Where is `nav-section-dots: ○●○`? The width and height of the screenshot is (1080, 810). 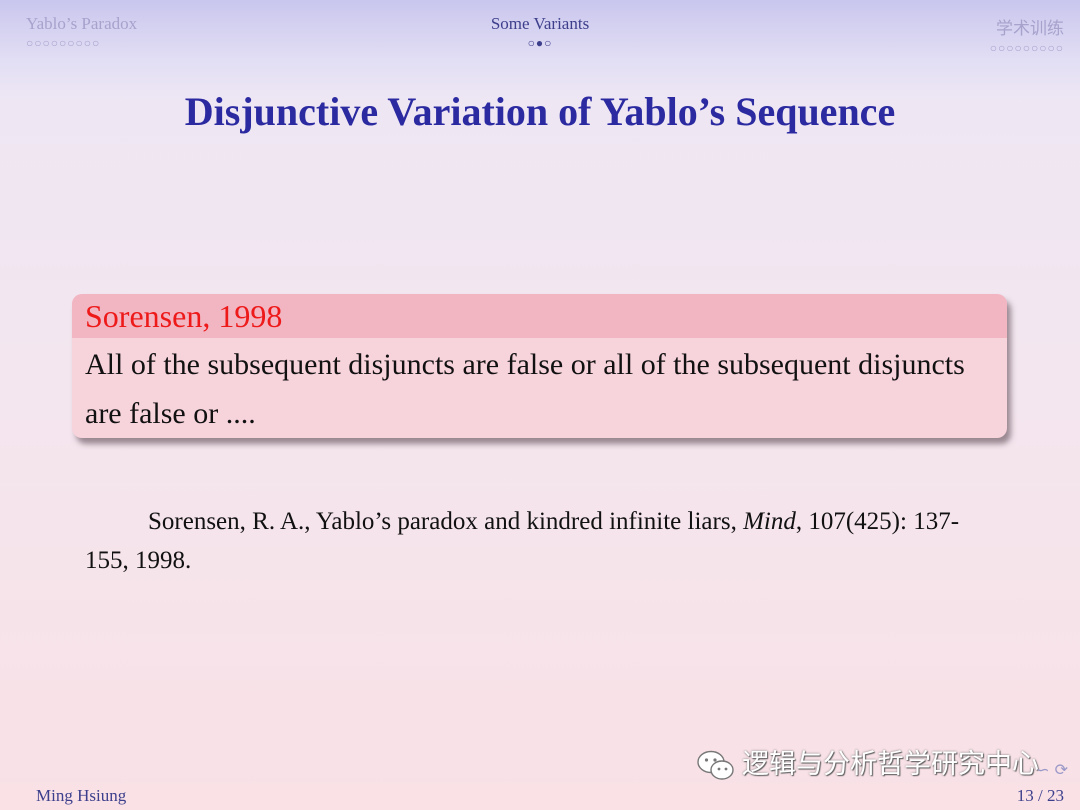 nav-section-dots: ○●○ is located at coordinates (540, 43).